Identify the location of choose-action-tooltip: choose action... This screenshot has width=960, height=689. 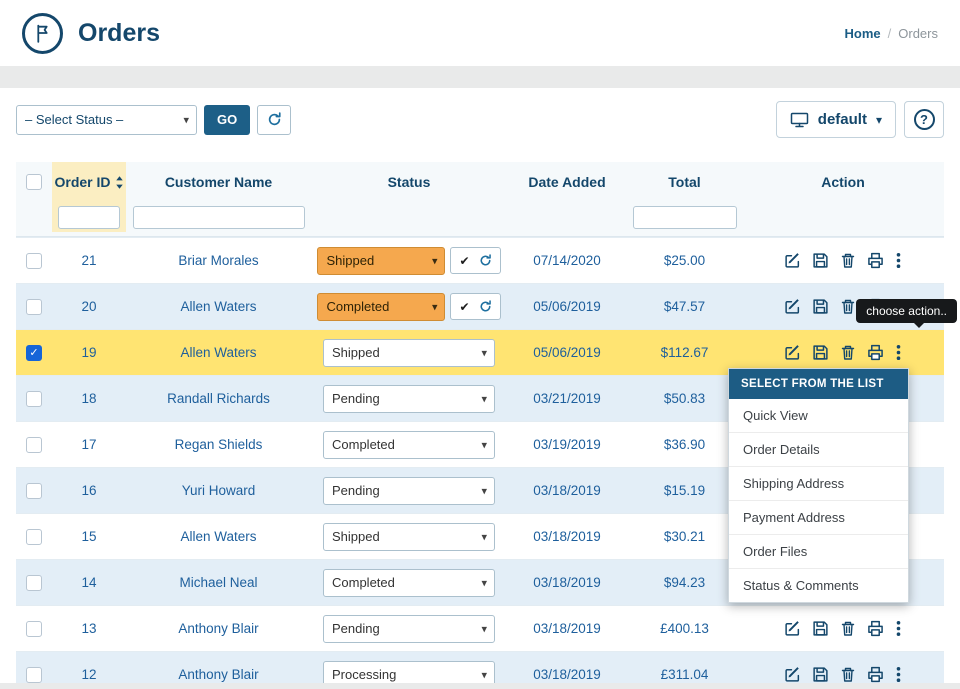
(906, 313).